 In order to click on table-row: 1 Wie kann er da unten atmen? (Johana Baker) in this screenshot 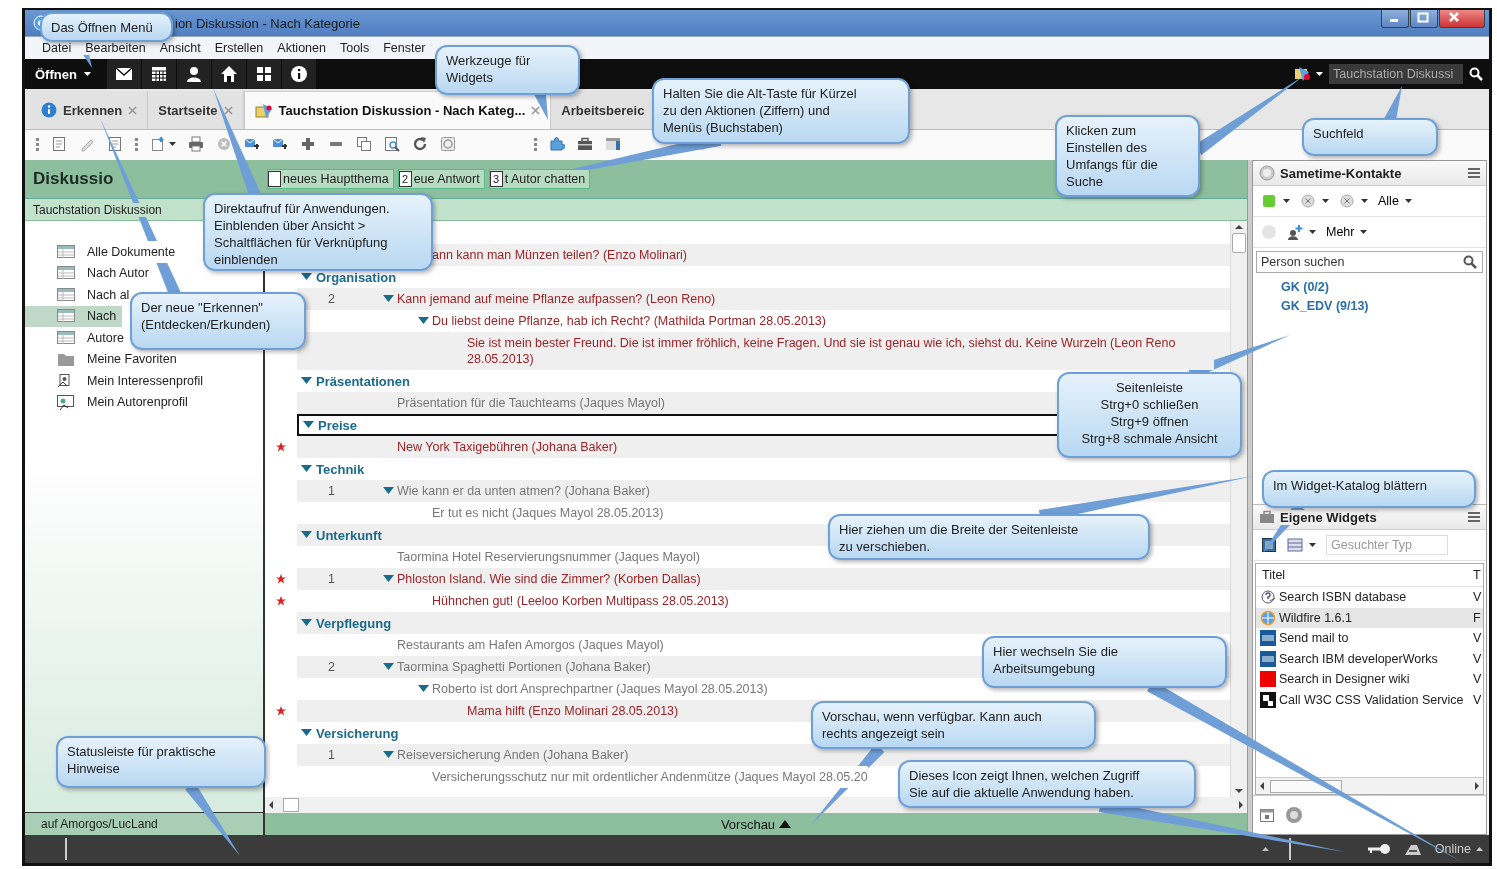, I will do `click(763, 491)`.